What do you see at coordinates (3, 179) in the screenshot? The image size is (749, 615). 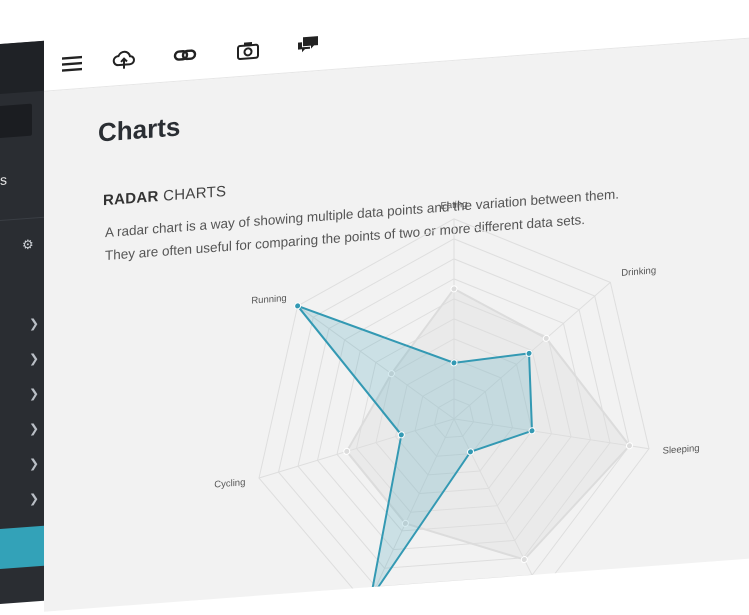 I see `sidebar-user-label: s` at bounding box center [3, 179].